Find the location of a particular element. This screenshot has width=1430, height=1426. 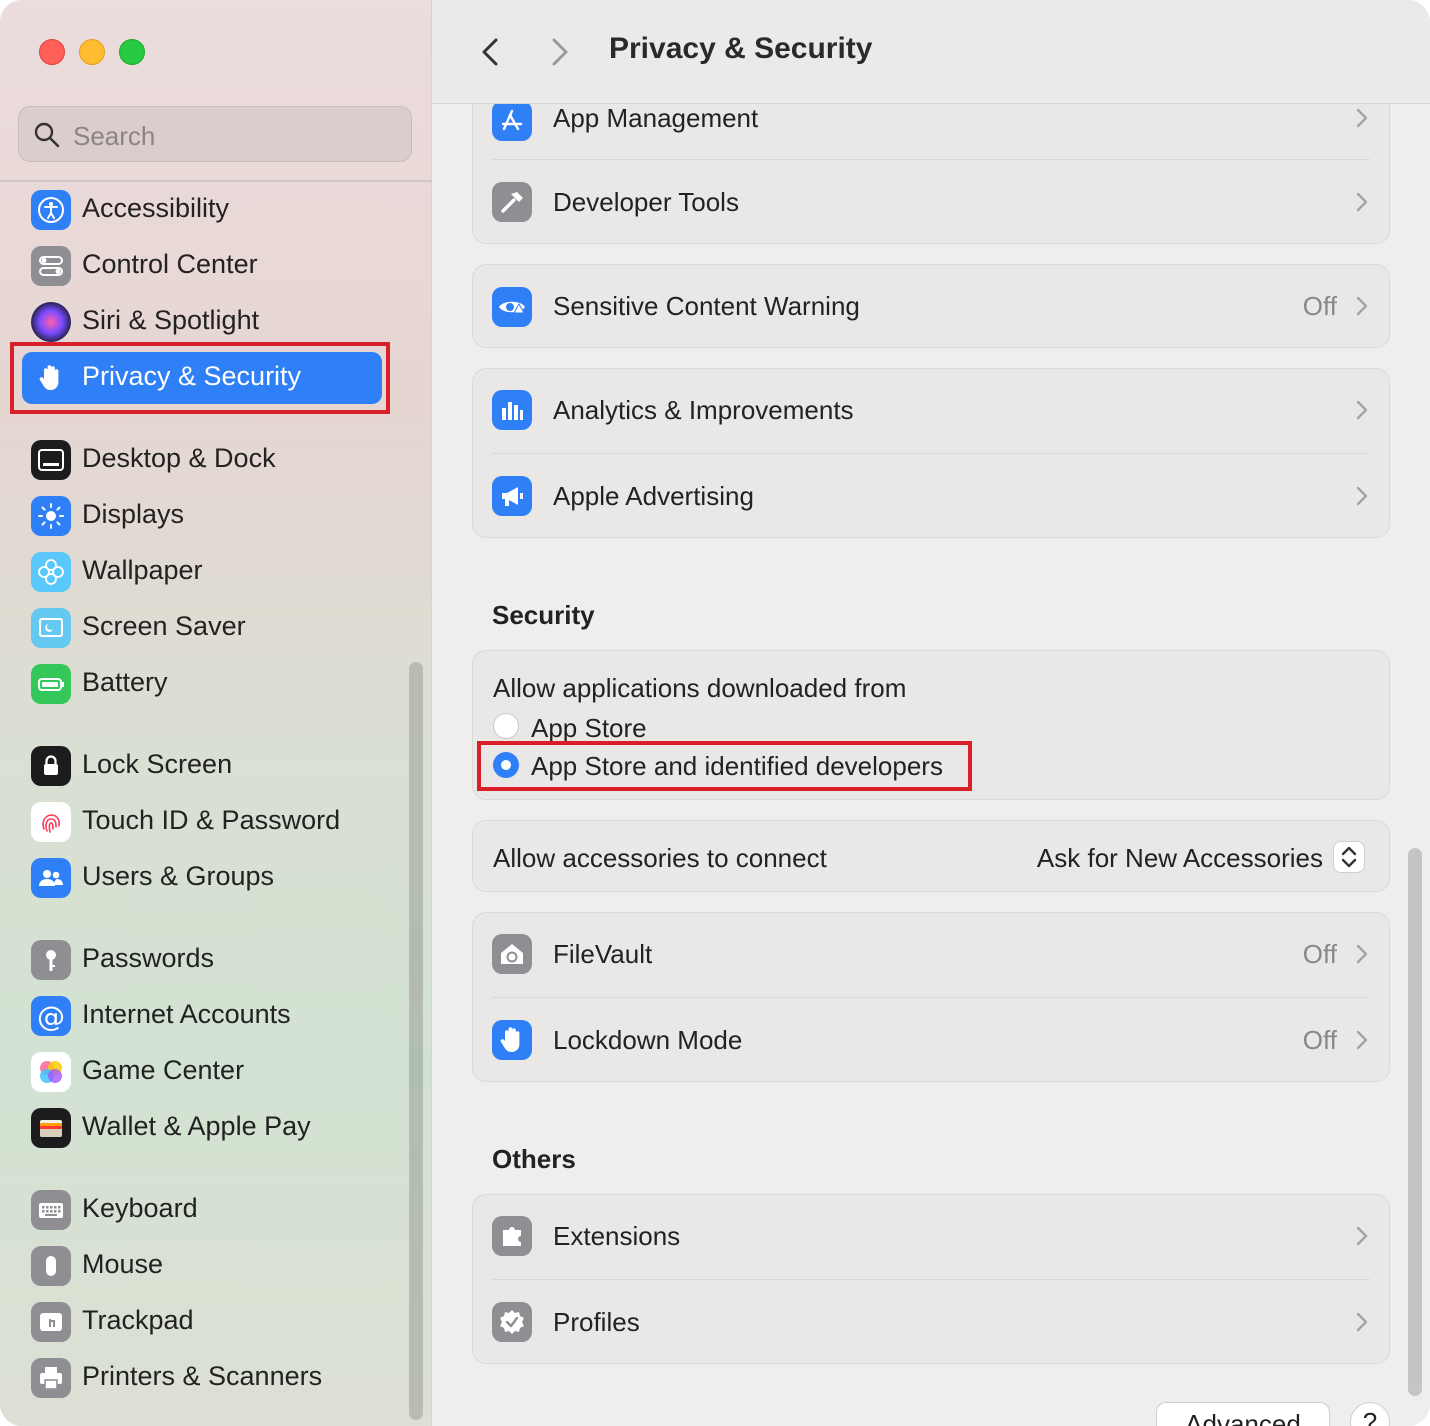

advanced-button: Advanced is located at coordinates (1243, 1414).